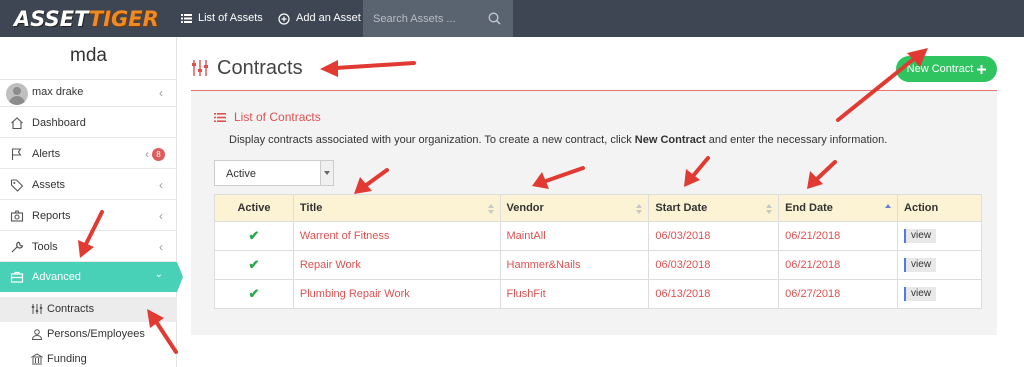 The width and height of the screenshot is (1024, 367). I want to click on search-box, so click(438, 18).